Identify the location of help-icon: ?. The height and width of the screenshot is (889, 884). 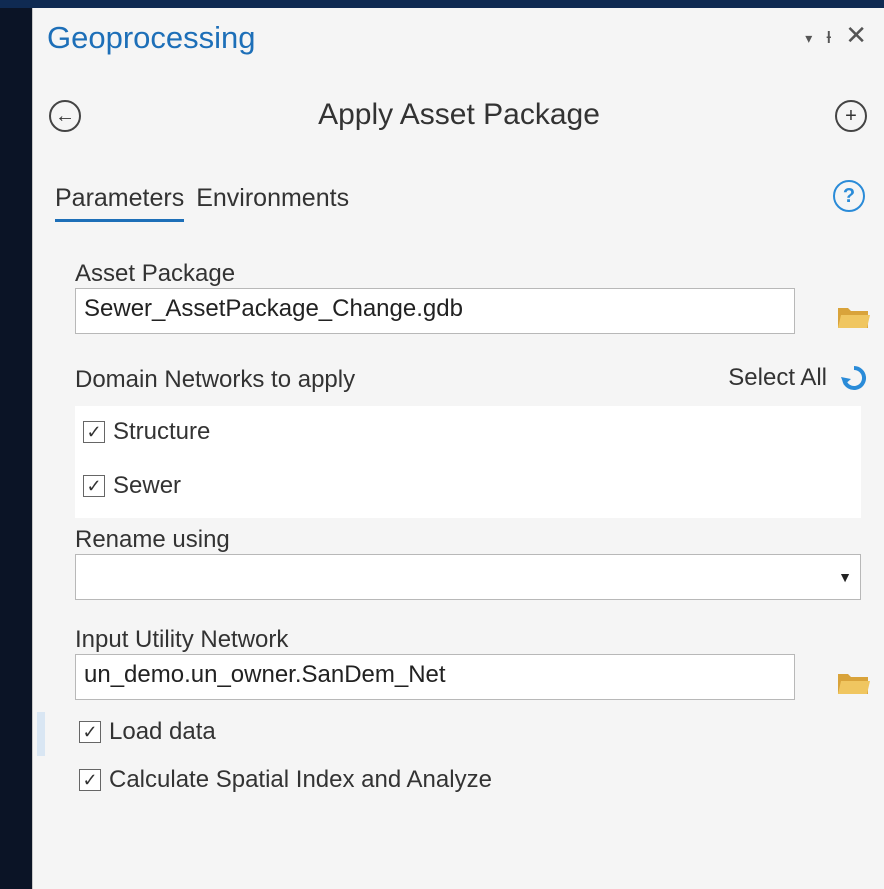
(849, 196).